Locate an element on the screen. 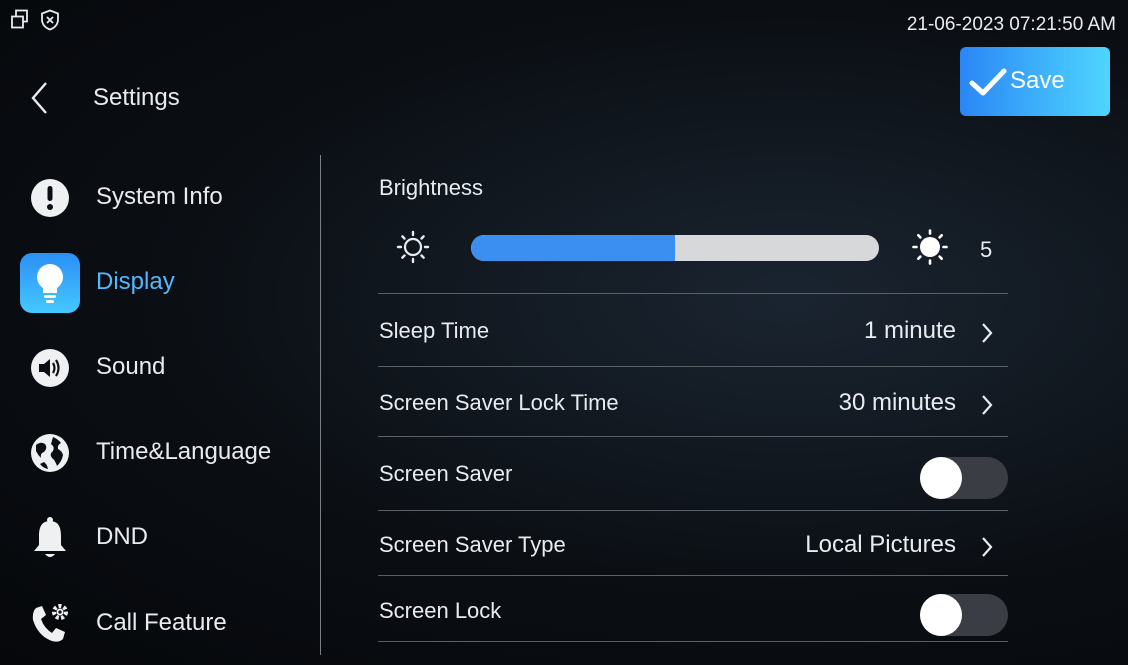 Image resolution: width=1128 pixels, height=665 pixels. brightness-slider is located at coordinates (675, 248).